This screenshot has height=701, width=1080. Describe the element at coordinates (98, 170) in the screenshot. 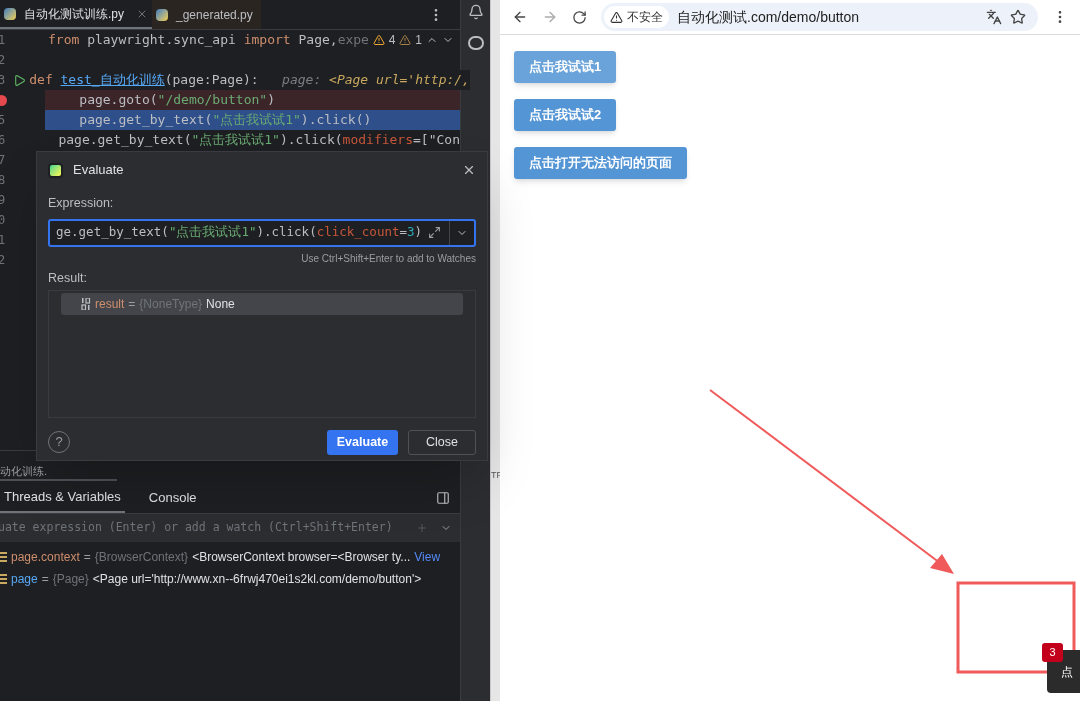

I see `dialog-title: Evaluate` at that location.